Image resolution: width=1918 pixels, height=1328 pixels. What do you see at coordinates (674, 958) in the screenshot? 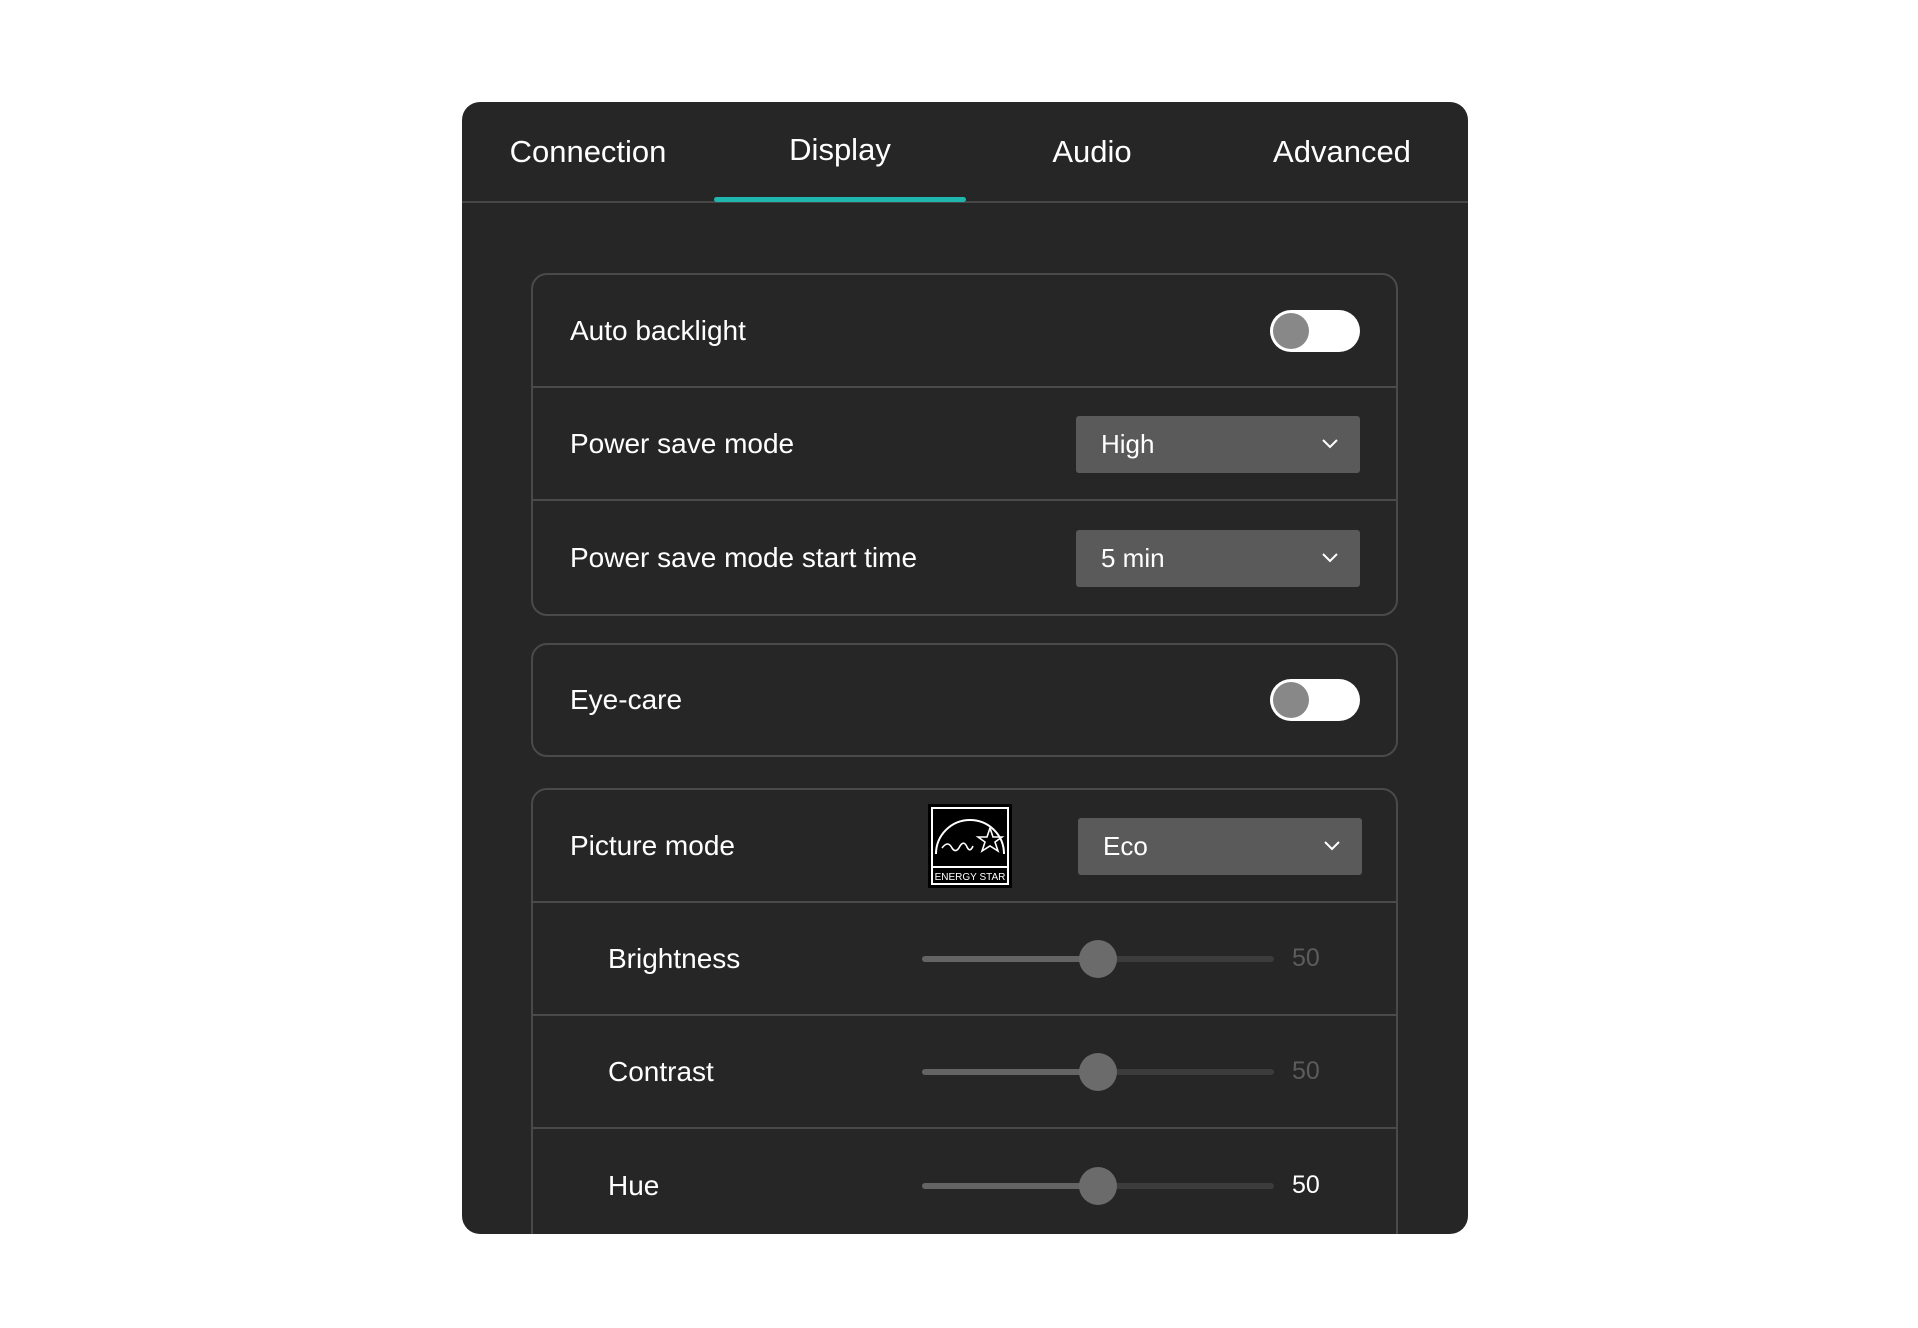
I see `brightness-label: Brightness` at bounding box center [674, 958].